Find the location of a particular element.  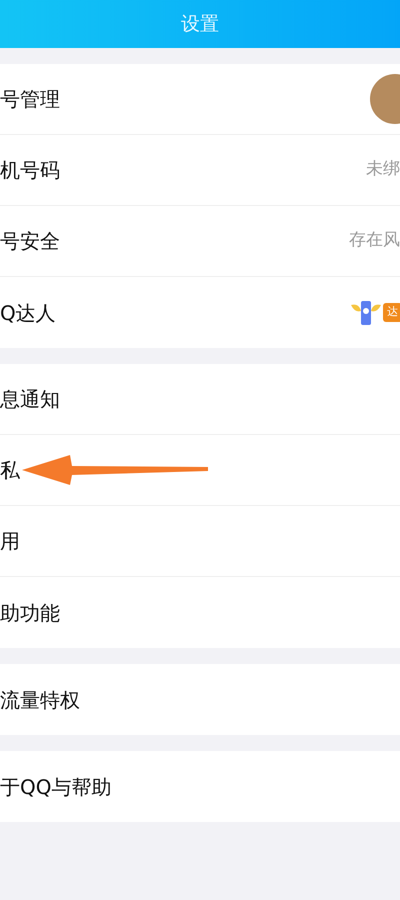

row-label: 助功能 is located at coordinates (30, 613).